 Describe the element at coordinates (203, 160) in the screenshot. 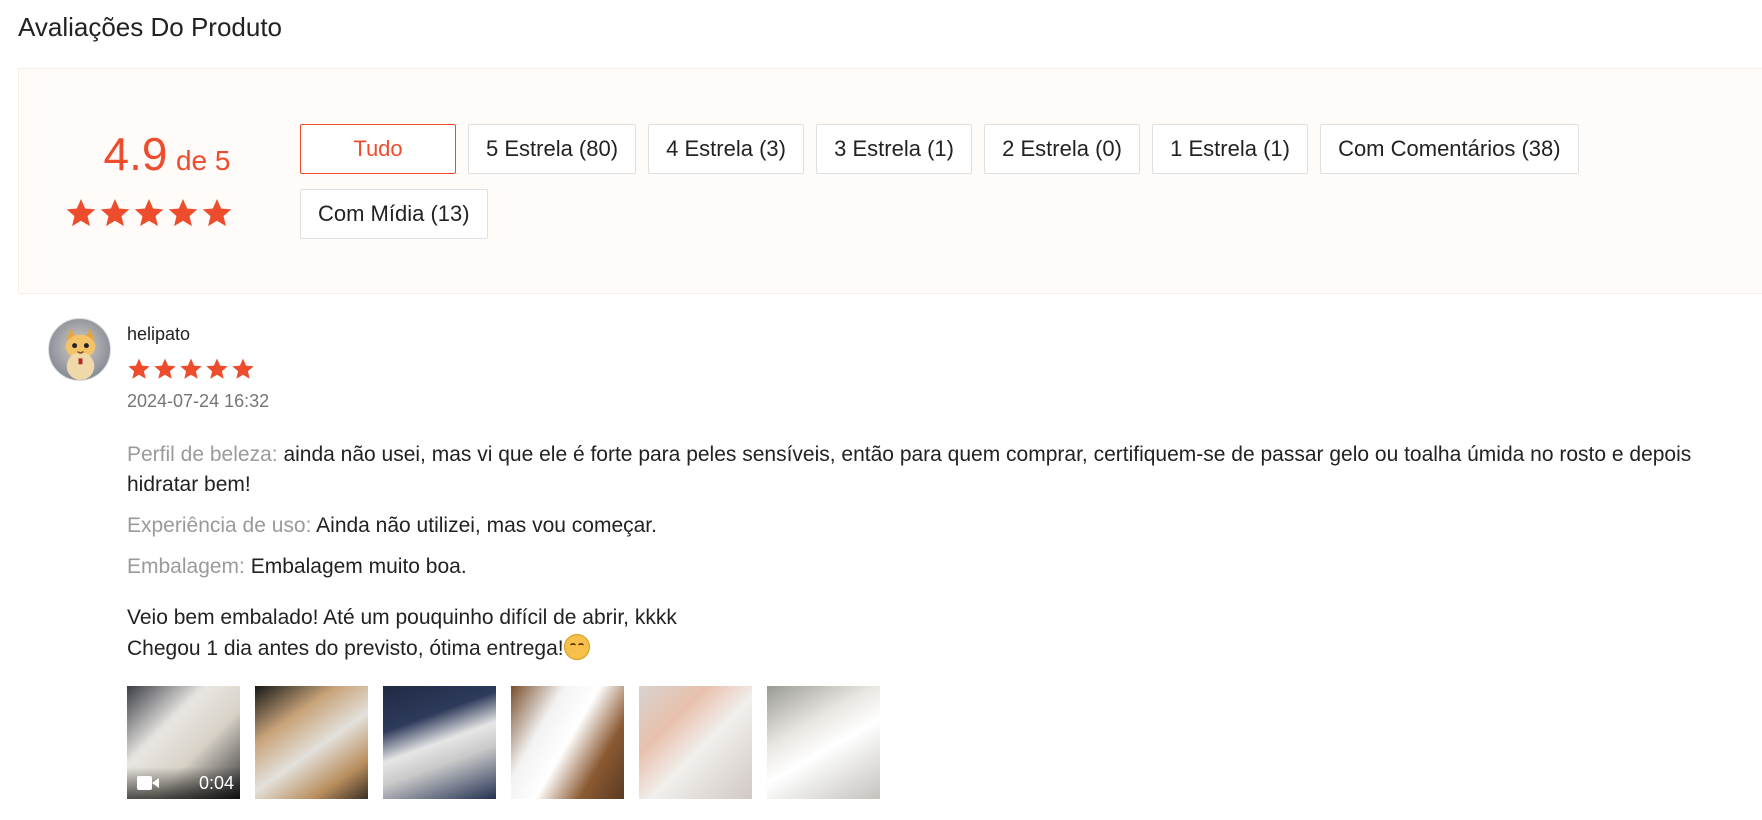

I see `rating-scale: de 5` at that location.